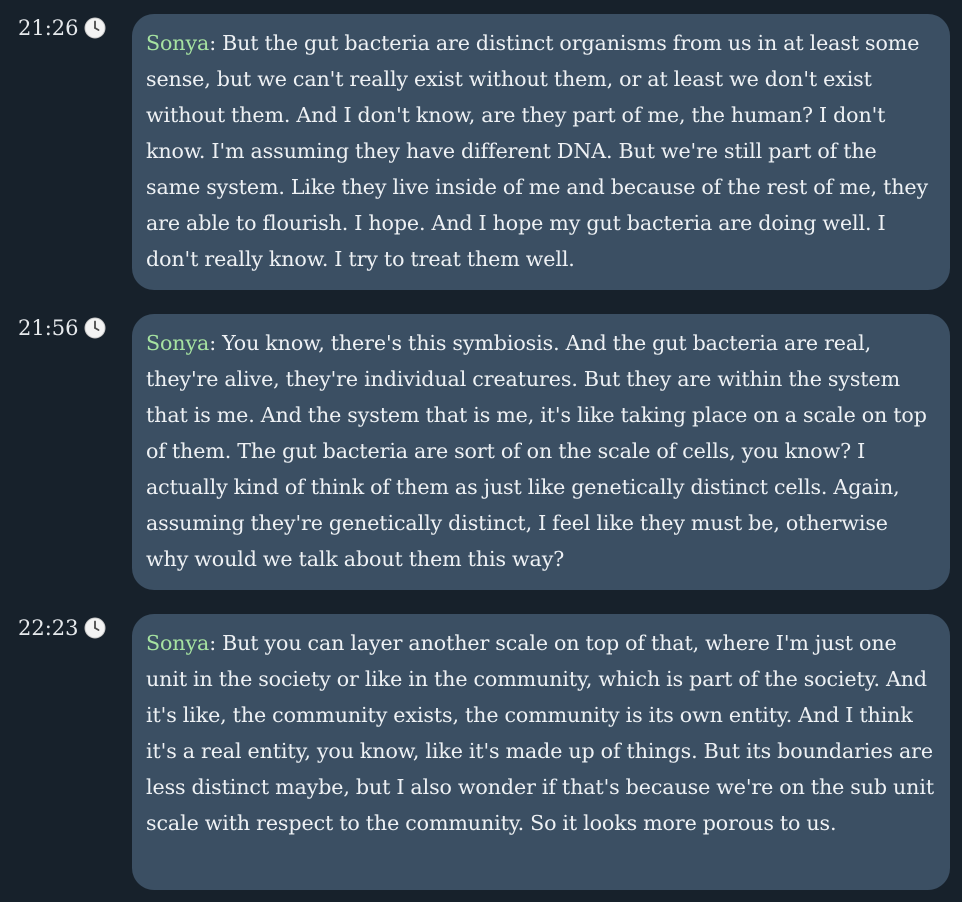 The width and height of the screenshot is (962, 902). I want to click on timestamp-text: 21:56, so click(48, 328).